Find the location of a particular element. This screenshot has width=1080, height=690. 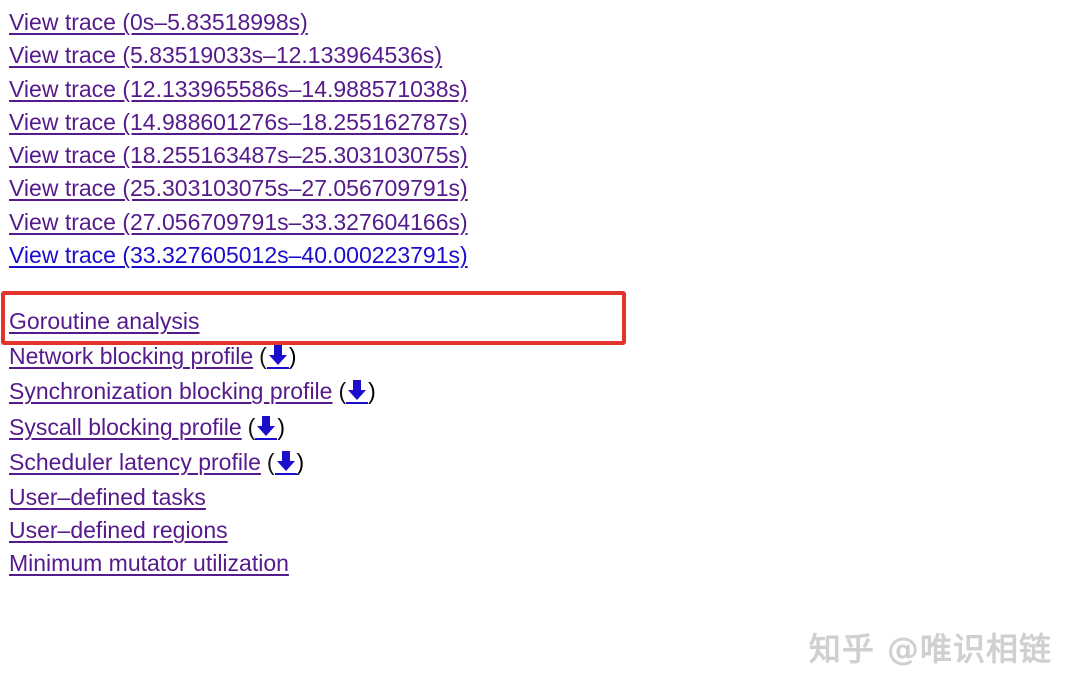

analysis-item: Syscall blocking profile() is located at coordinates (192, 428).